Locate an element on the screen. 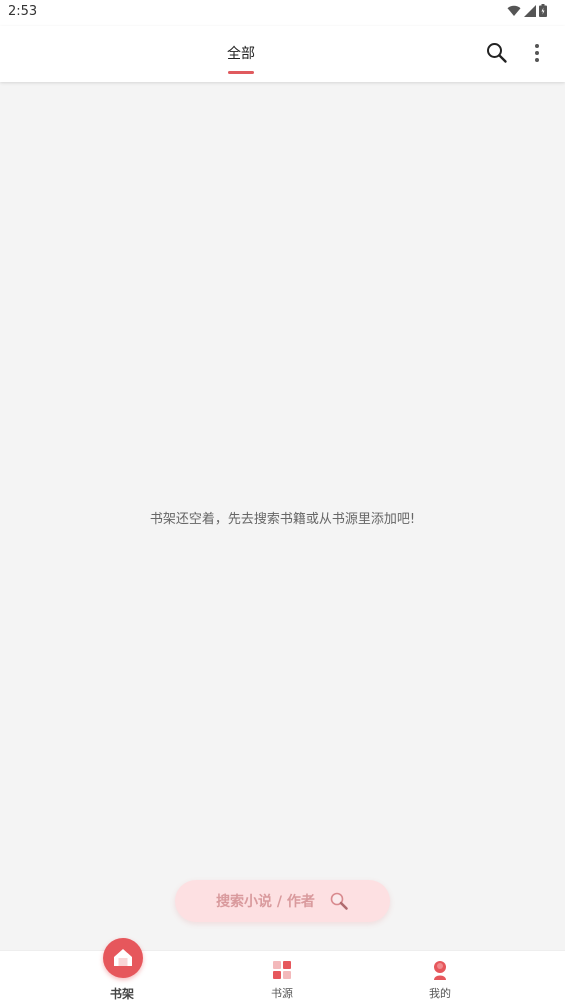 This screenshot has height=1004, width=565. nav-item-profile: 我的 is located at coordinates (440, 977).